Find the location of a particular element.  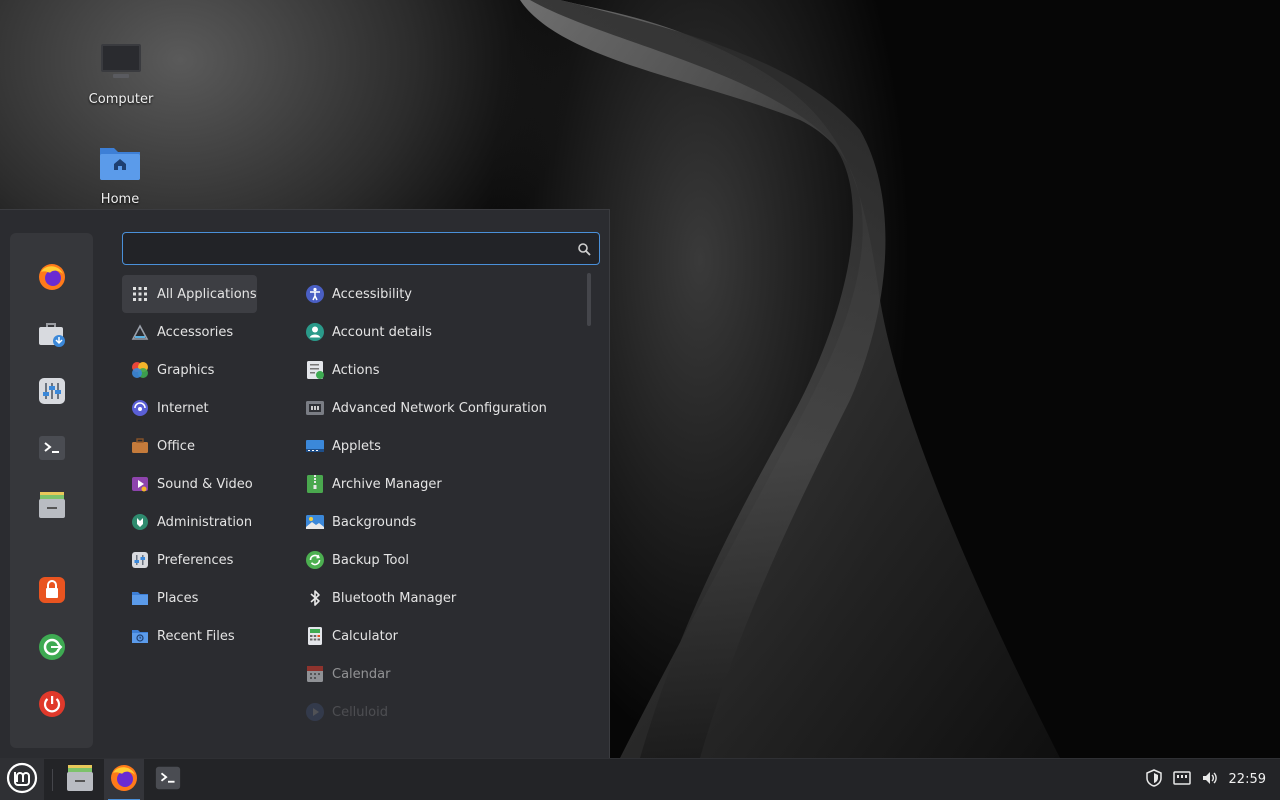

graphics-icon is located at coordinates (140, 370).